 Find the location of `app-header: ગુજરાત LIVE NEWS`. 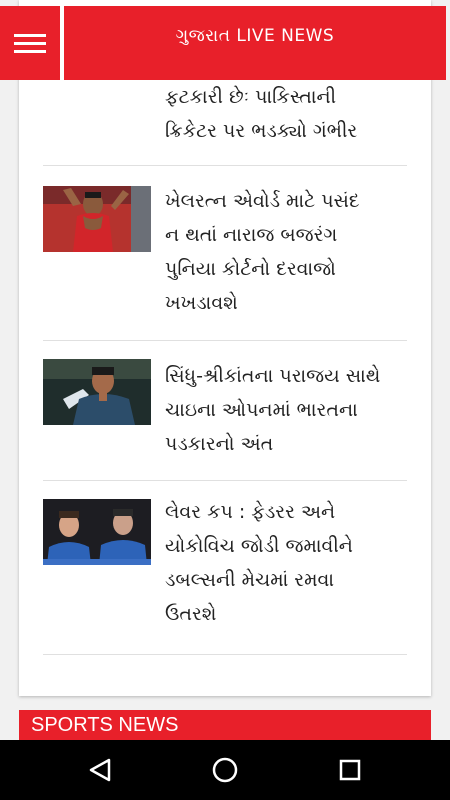

app-header: ગુજરાત LIVE NEWS is located at coordinates (225, 40).